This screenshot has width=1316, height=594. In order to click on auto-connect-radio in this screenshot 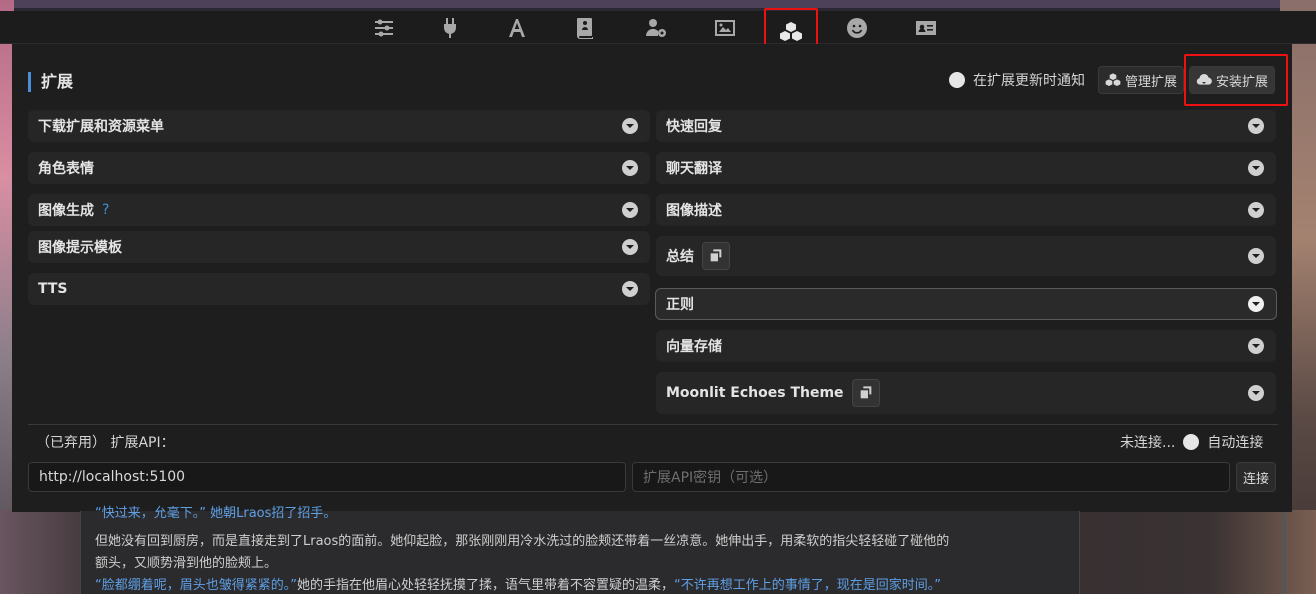, I will do `click(1191, 442)`.